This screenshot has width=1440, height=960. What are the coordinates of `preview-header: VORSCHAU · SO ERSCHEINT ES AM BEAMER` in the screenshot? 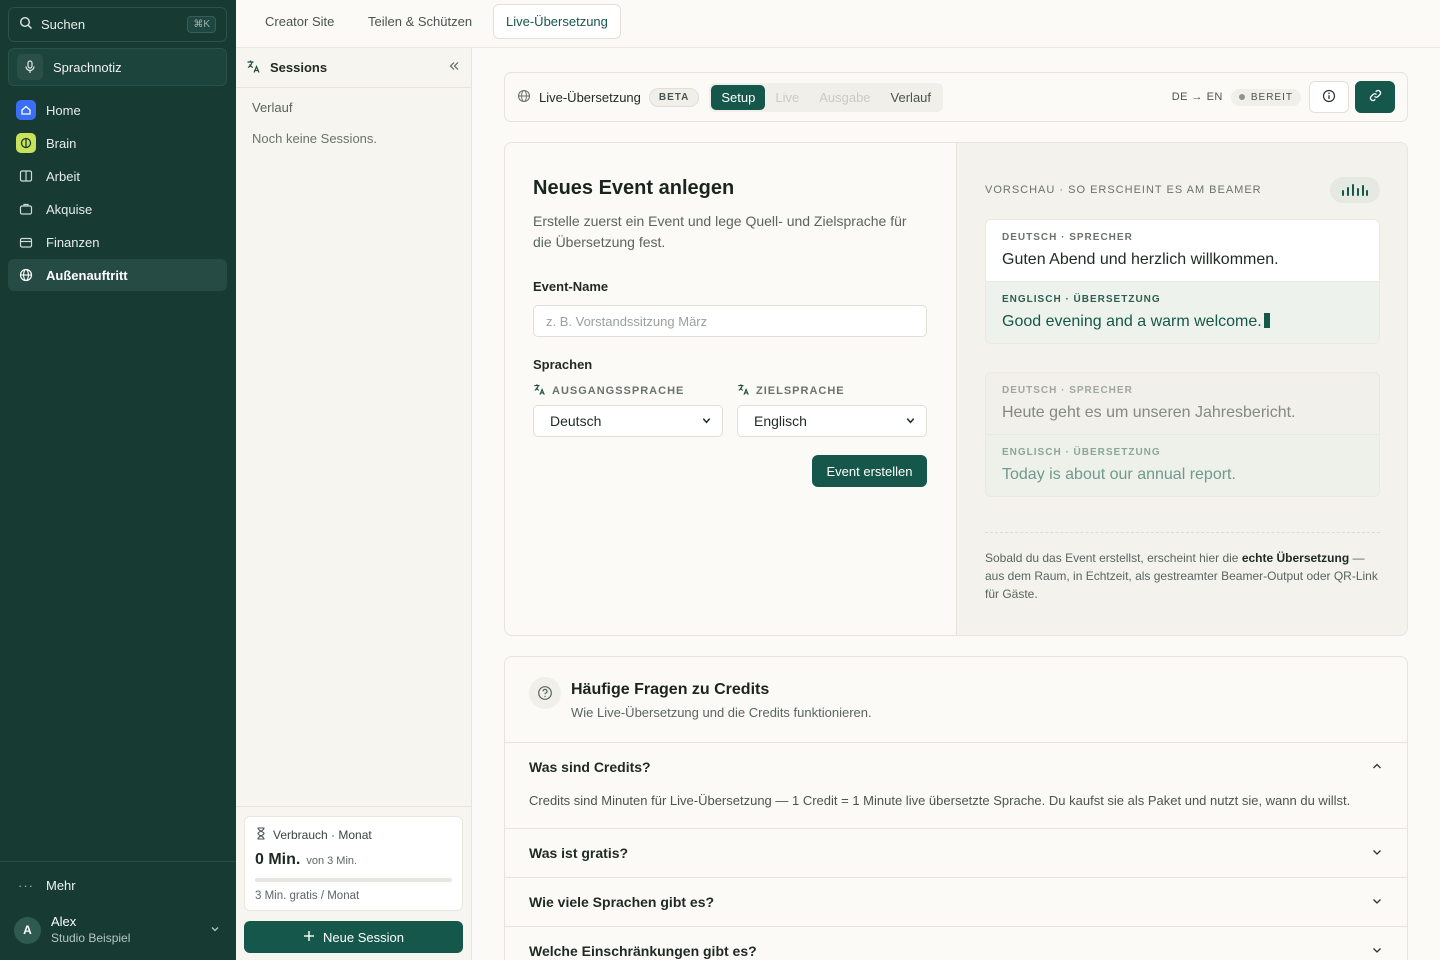 It's located at (1182, 190).